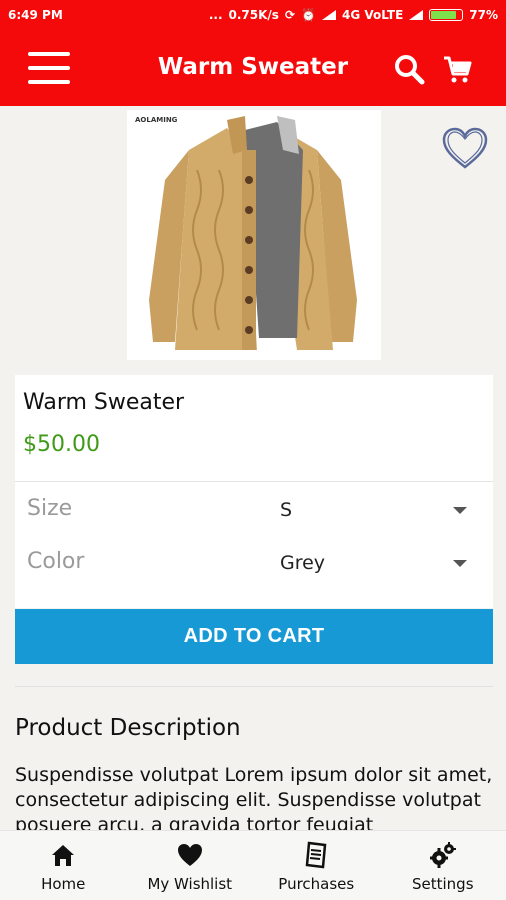 This screenshot has width=506, height=900. What do you see at coordinates (254, 544) in the screenshot?
I see `product-options-card: Size S Color Grey` at bounding box center [254, 544].